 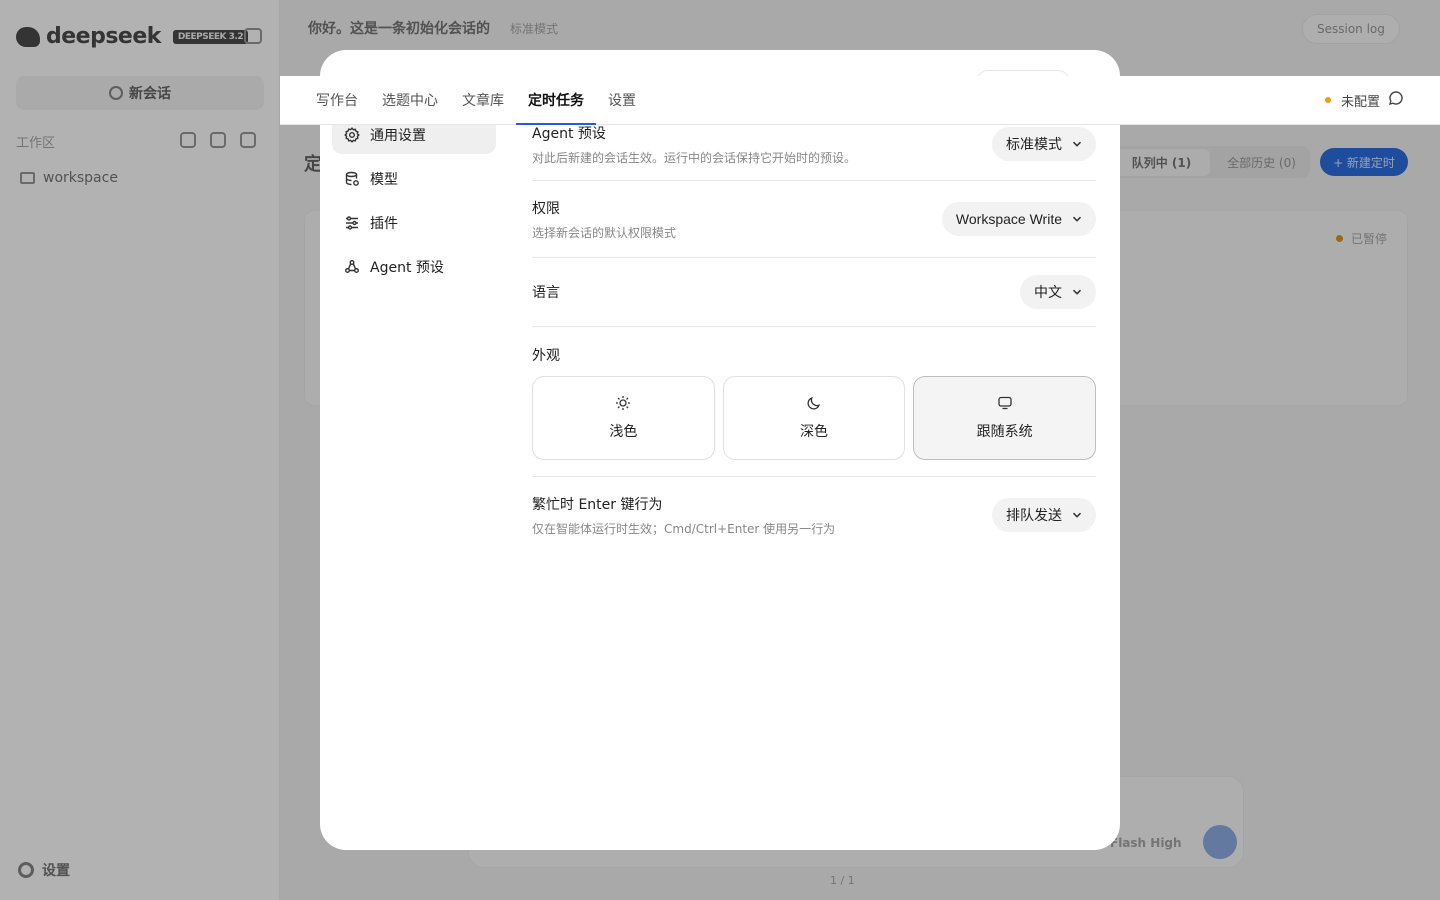 I want to click on nav-label-plugins: 插件, so click(x=384, y=224).